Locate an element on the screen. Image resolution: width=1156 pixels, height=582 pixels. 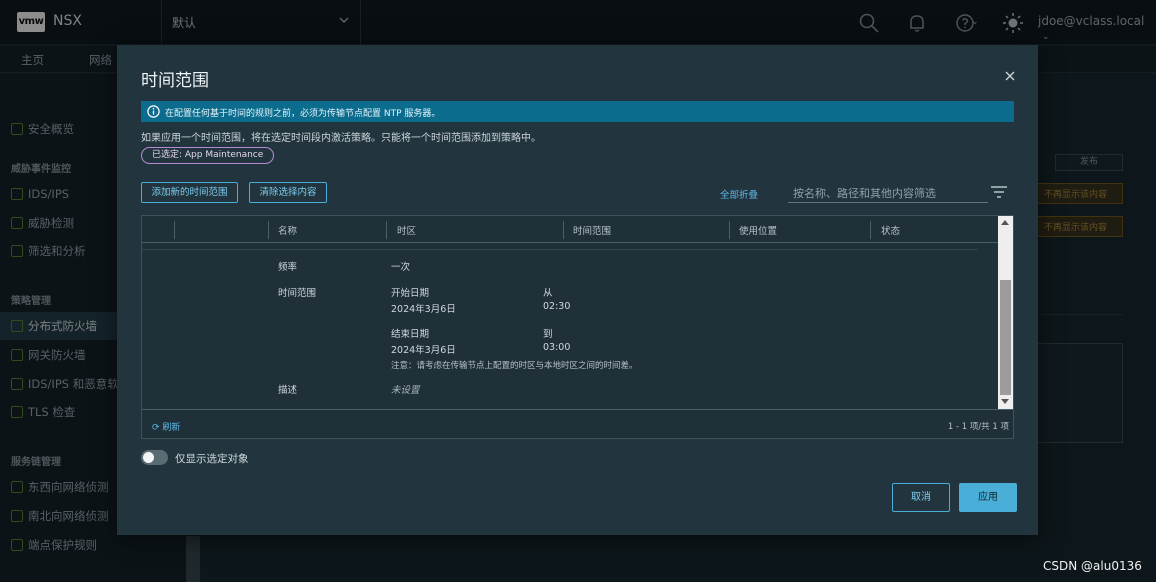
column-header-status: 状态 is located at coordinates (890, 230).